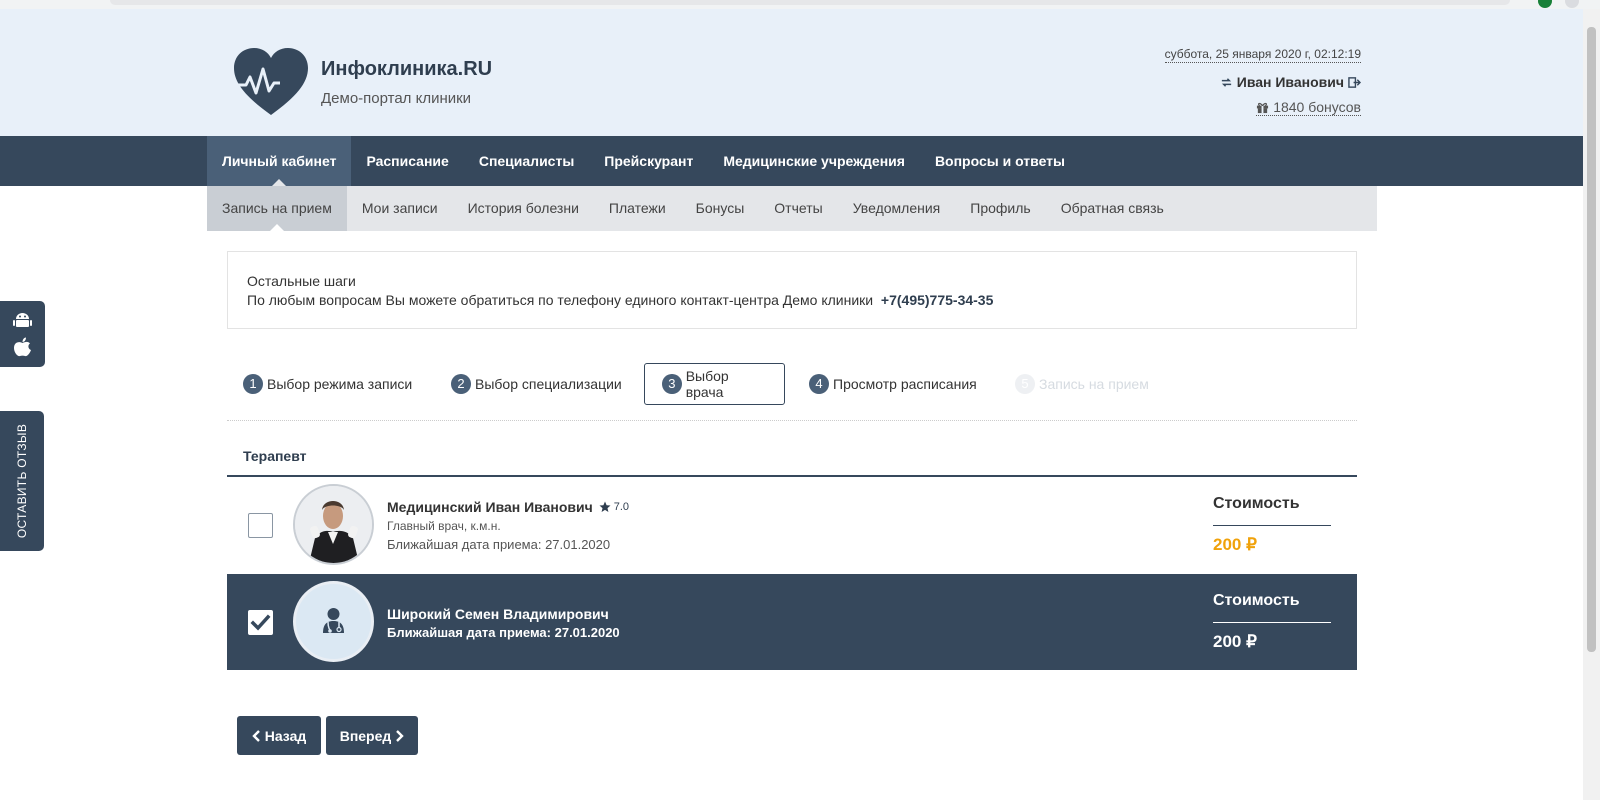  I want to click on gift-icon, so click(1263, 107).